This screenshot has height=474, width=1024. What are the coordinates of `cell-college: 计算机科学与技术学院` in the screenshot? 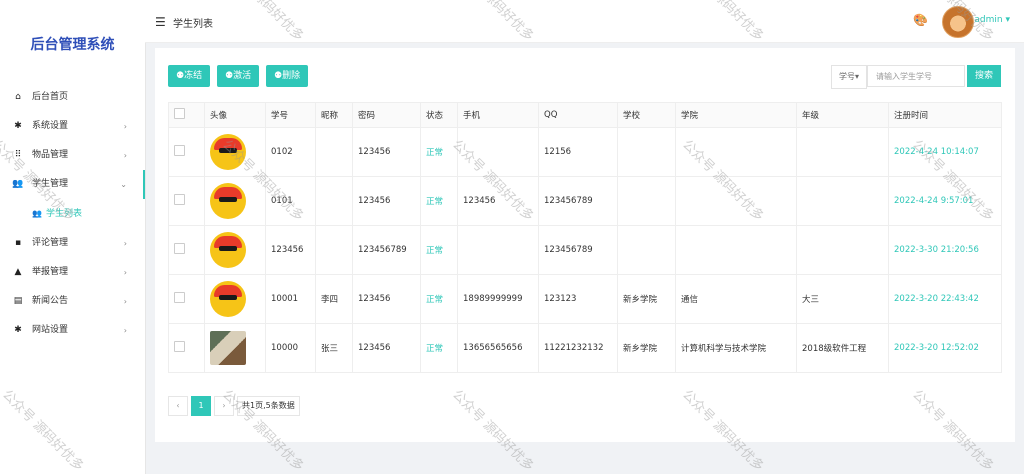 It's located at (736, 348).